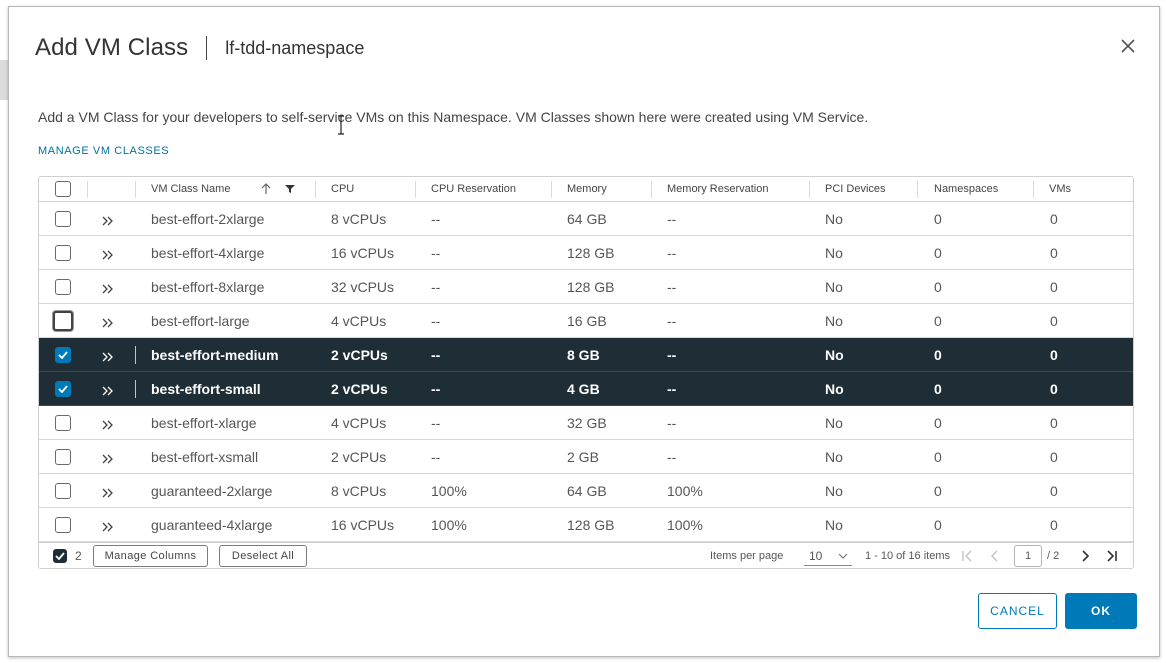 The image size is (1166, 663). What do you see at coordinates (717, 189) in the screenshot?
I see `column-header-memory-reservation: Memory Reservation` at bounding box center [717, 189].